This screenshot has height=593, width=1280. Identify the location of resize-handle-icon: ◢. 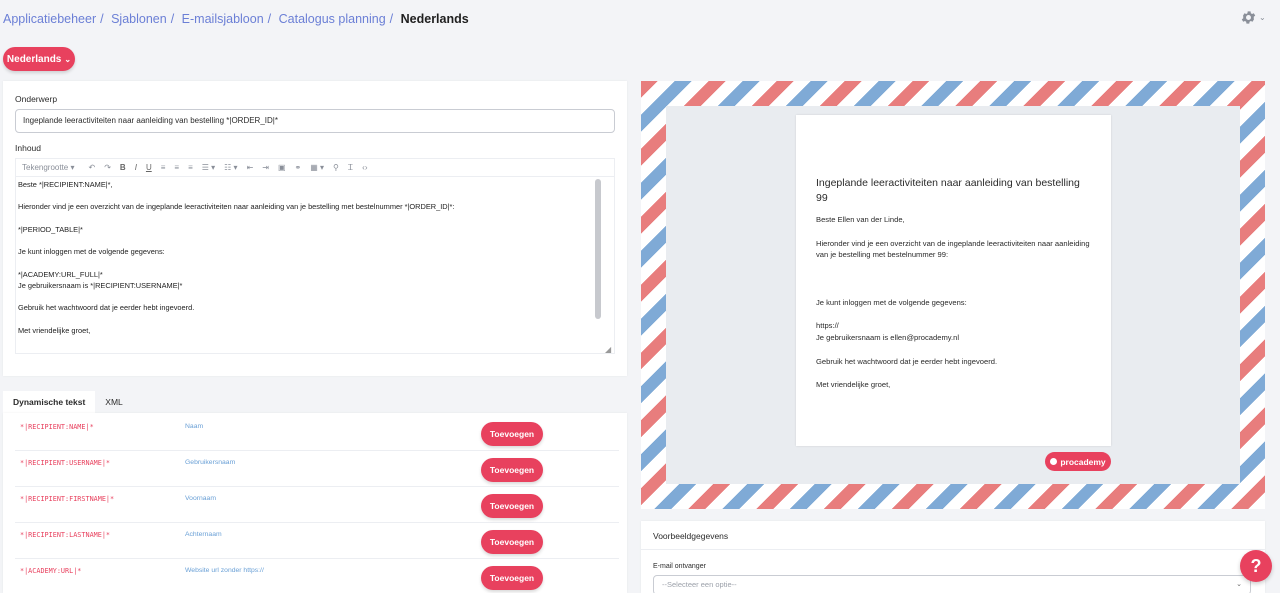
(608, 349).